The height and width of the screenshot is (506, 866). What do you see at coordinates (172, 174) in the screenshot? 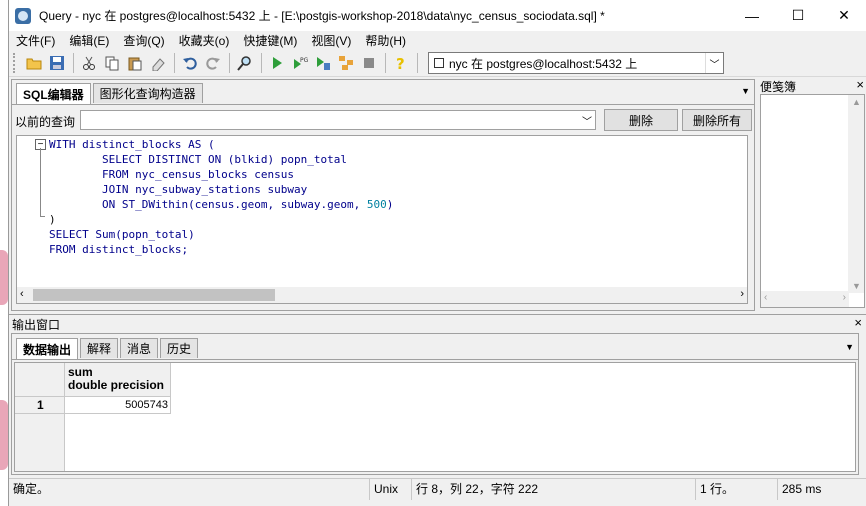
I see `code-line: FROM nyc_census_blocks census` at bounding box center [172, 174].